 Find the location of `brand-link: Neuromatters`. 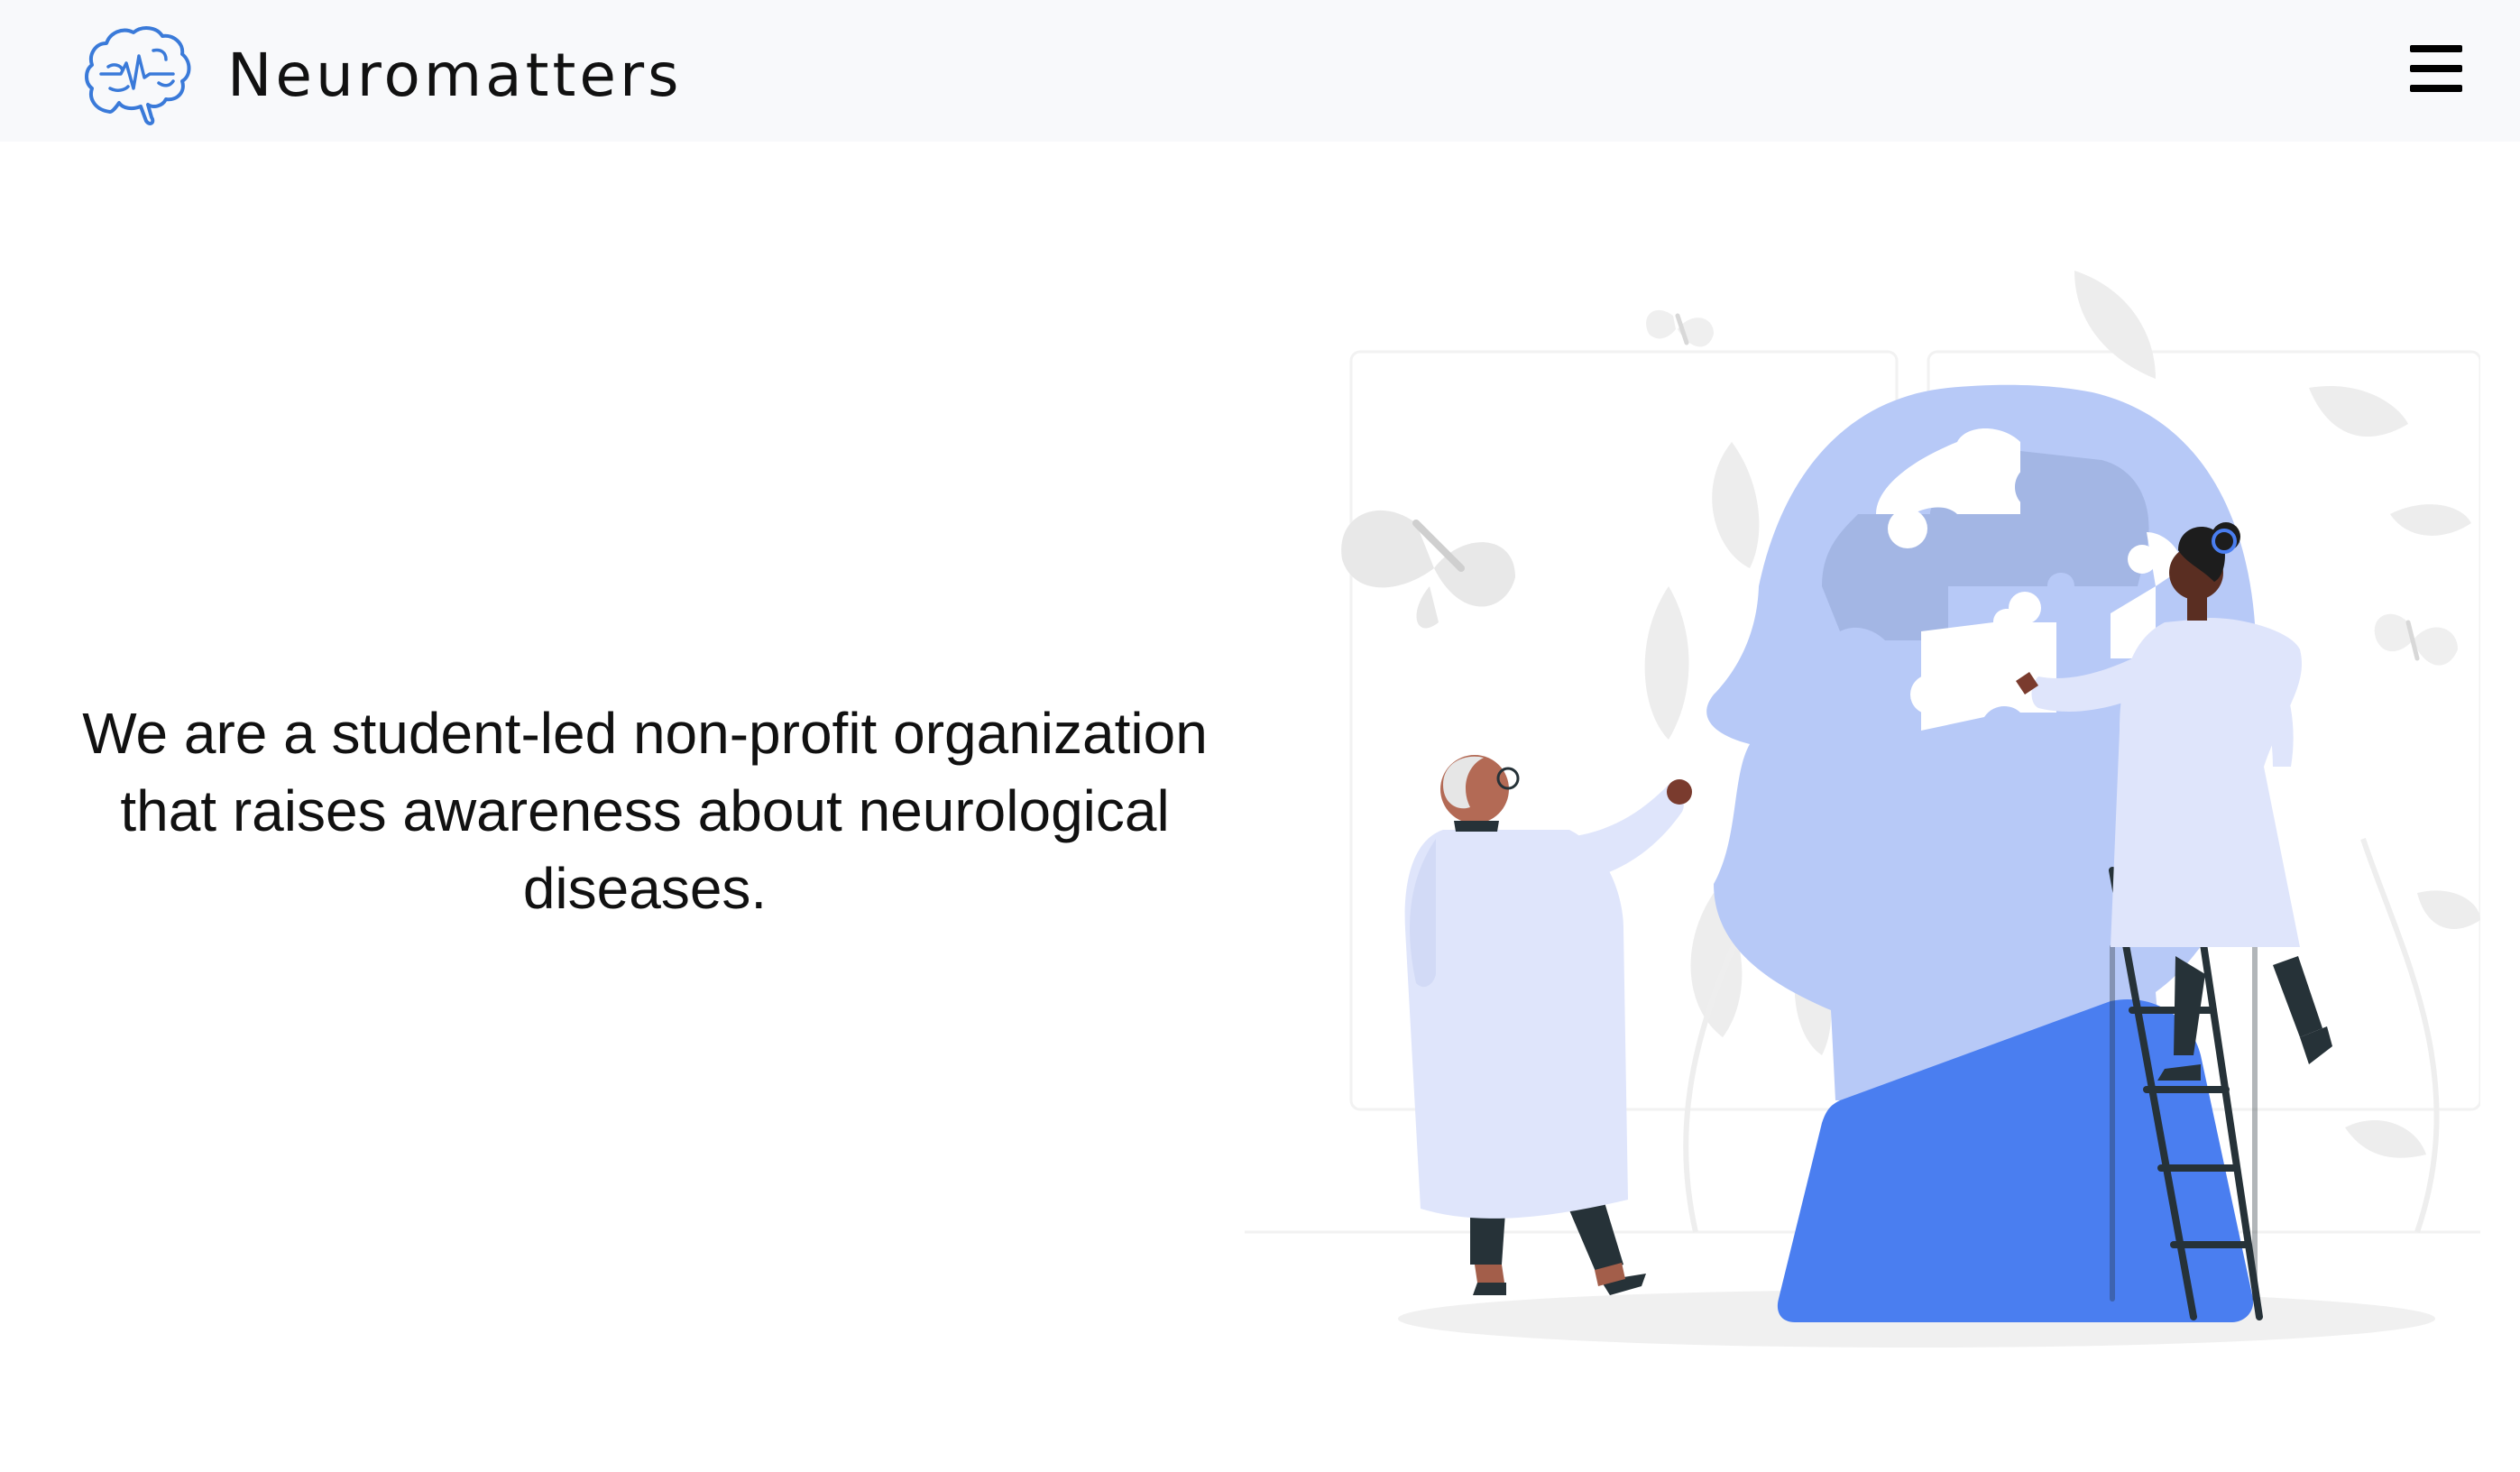

brand-link: Neuromatters is located at coordinates (383, 75).